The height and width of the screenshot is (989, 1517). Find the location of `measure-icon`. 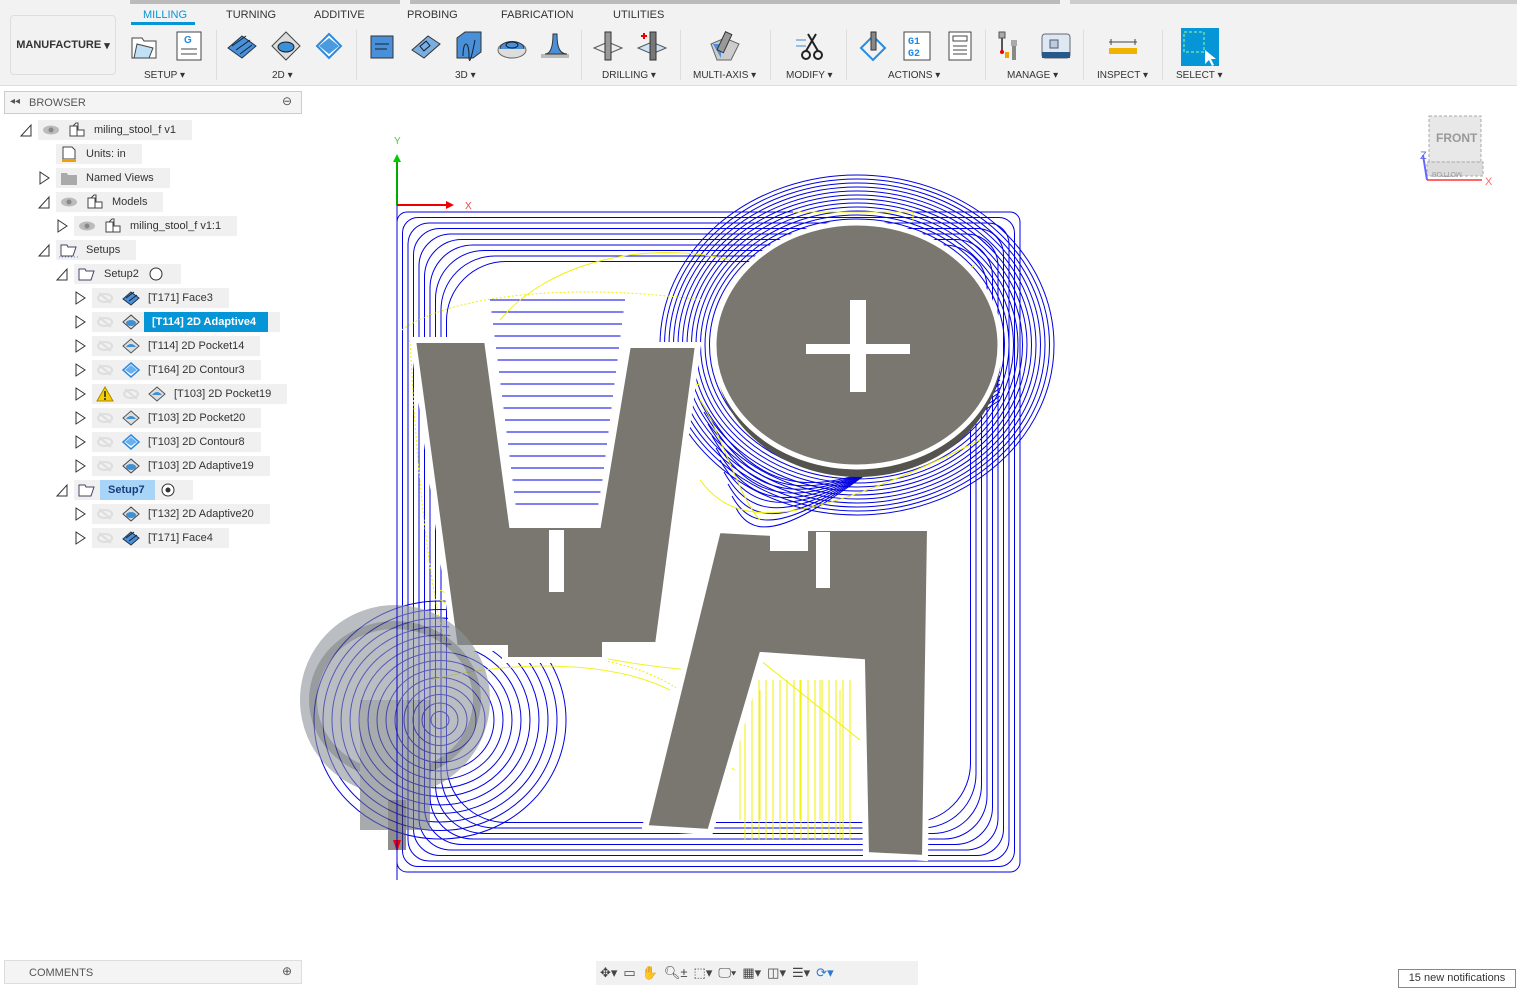

measure-icon is located at coordinates (1123, 46).